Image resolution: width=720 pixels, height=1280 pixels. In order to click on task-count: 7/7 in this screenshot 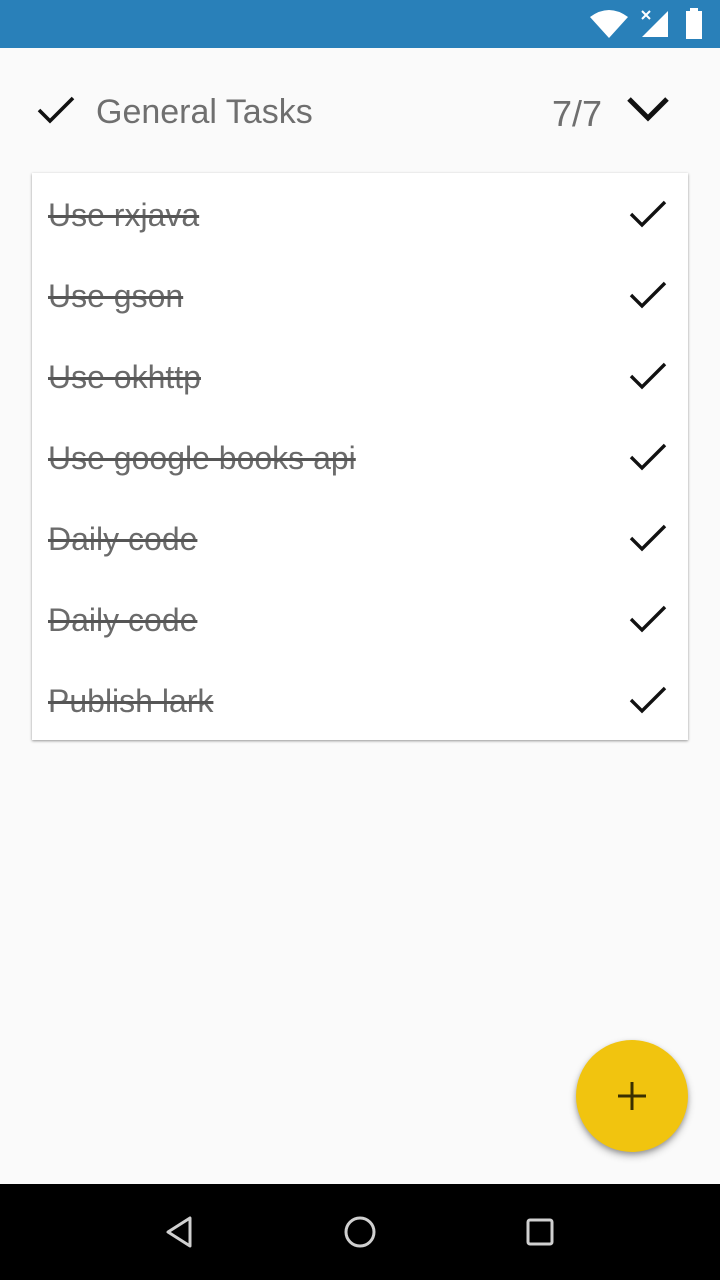, I will do `click(577, 113)`.